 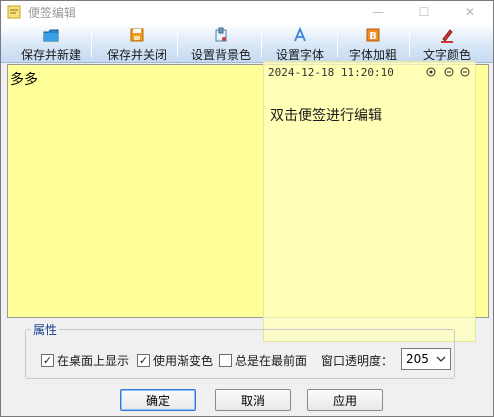 What do you see at coordinates (373, 43) in the screenshot?
I see `bold-font-button: B 字体加粗` at bounding box center [373, 43].